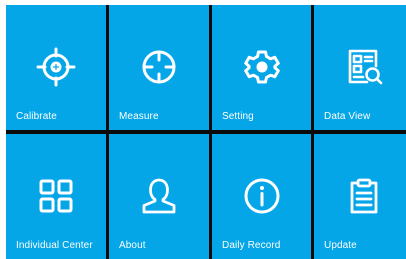  I want to click on individual-center-label: Individual Center, so click(54, 245).